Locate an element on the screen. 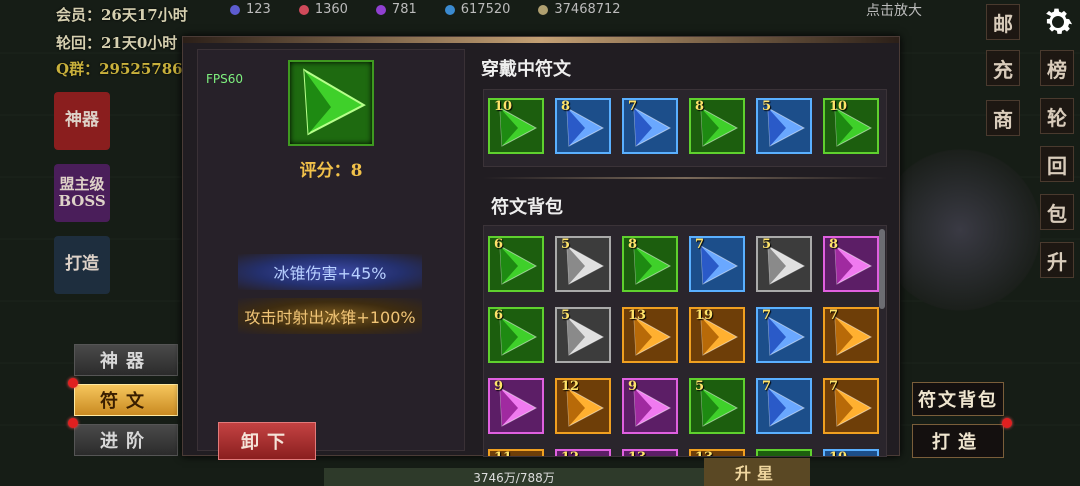 The height and width of the screenshot is (486, 1080). right-menu-button: 回 is located at coordinates (1057, 164).